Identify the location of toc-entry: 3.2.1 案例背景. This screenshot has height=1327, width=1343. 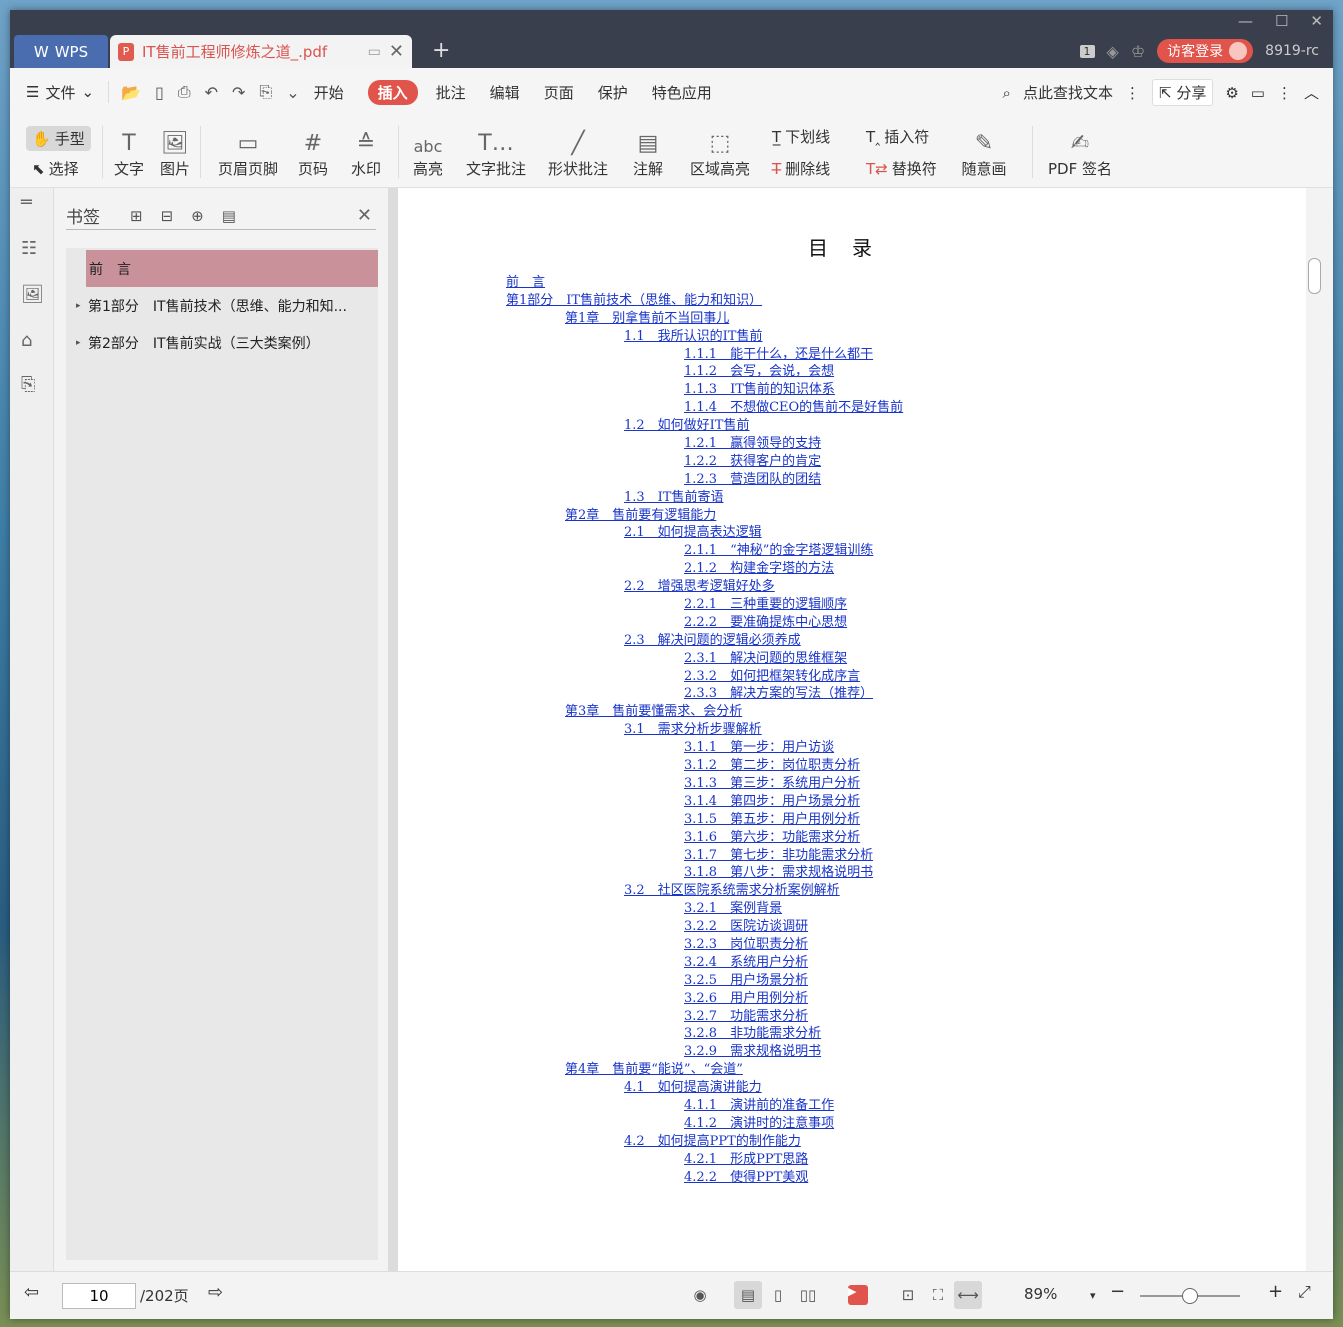
(852, 909).